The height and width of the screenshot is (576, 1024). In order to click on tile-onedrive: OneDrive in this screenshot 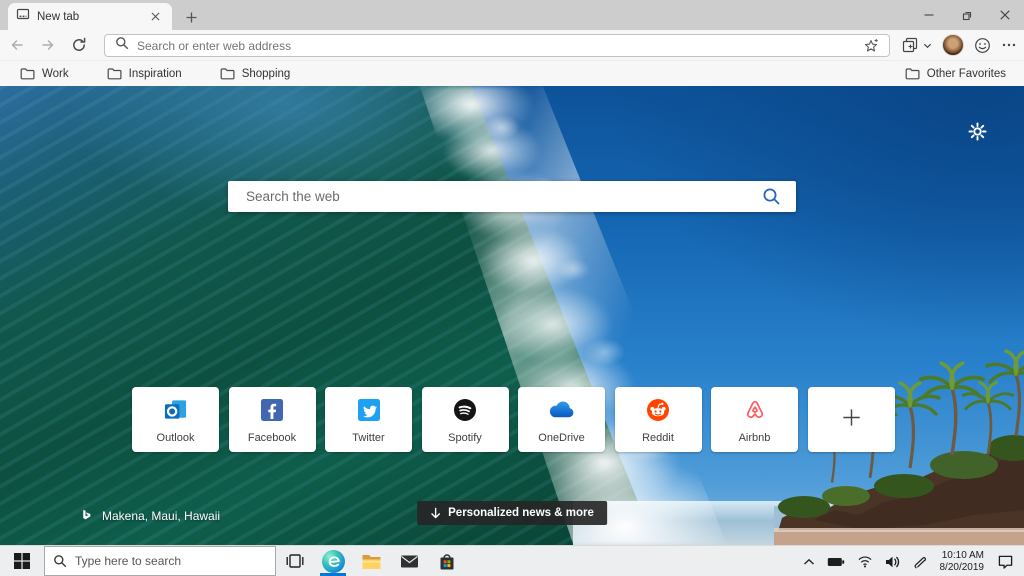, I will do `click(561, 419)`.